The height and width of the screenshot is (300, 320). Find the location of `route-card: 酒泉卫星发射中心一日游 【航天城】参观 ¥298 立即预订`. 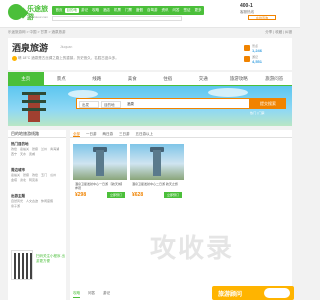

route-card: 酒泉卫星发射中心一日游 【航天城】参观 ¥298 立即预订 is located at coordinates (100, 172).